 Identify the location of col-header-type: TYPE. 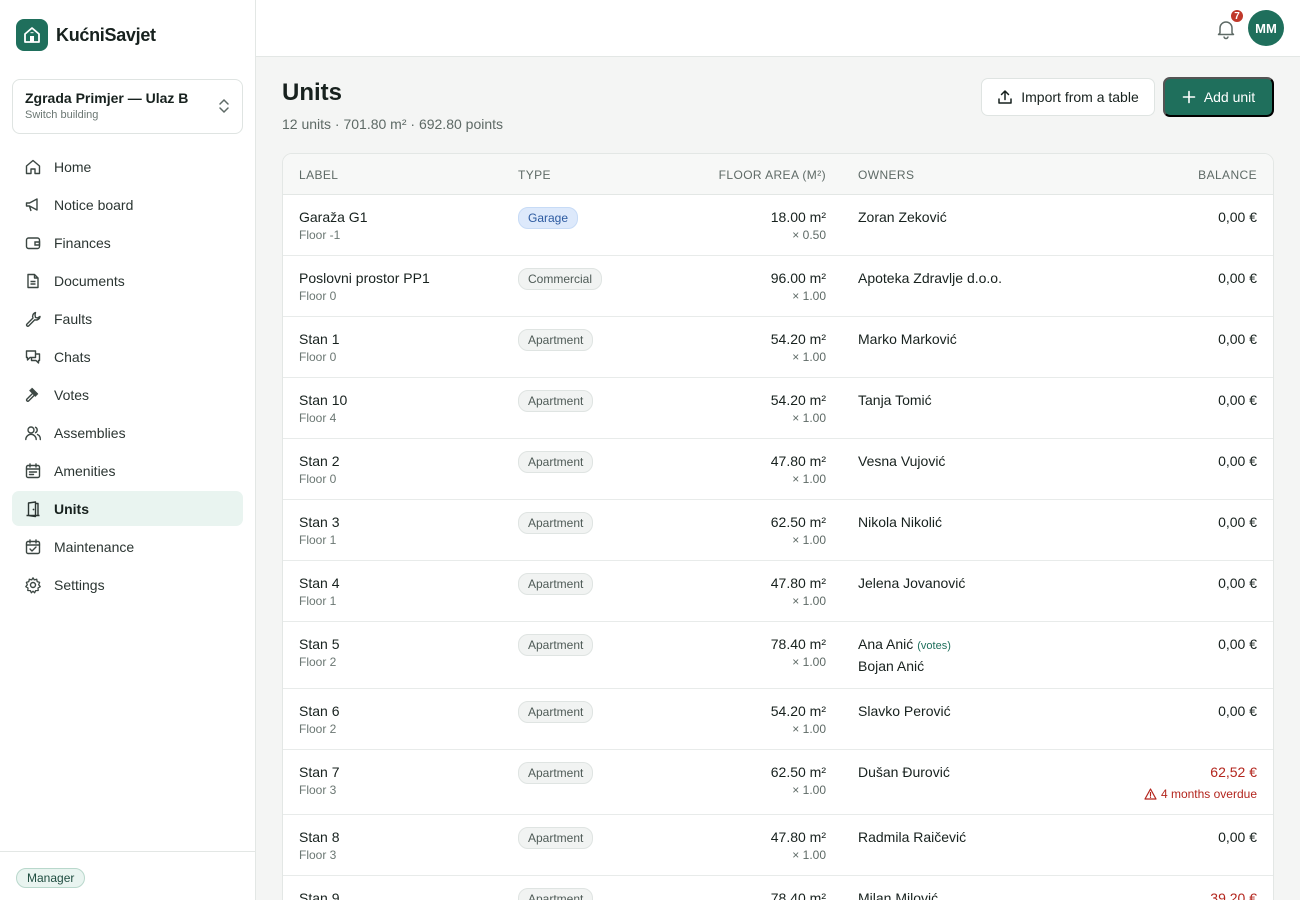
(534, 175).